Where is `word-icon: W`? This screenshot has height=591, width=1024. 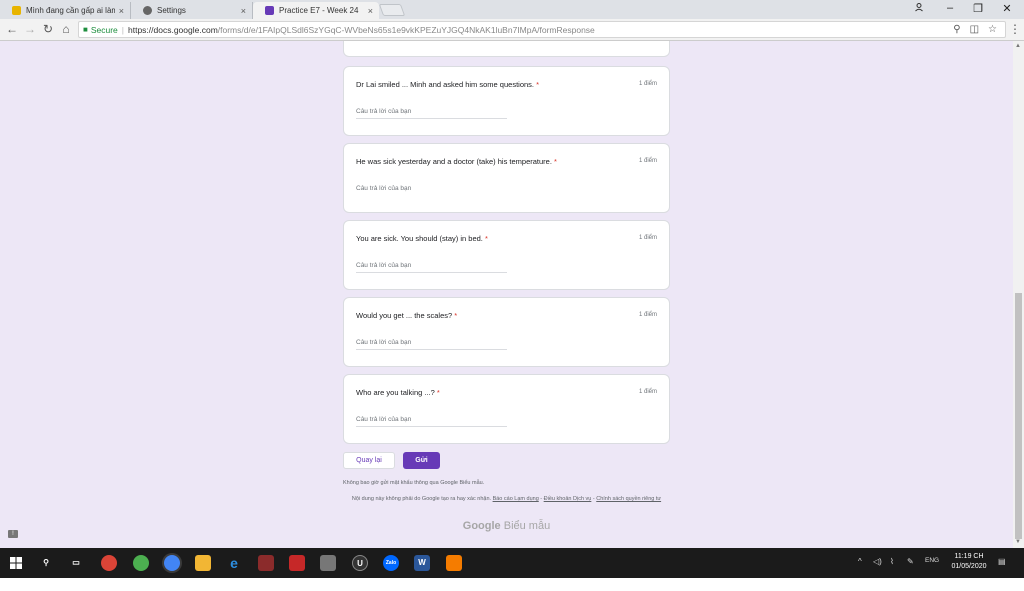
word-icon: W is located at coordinates (422, 563).